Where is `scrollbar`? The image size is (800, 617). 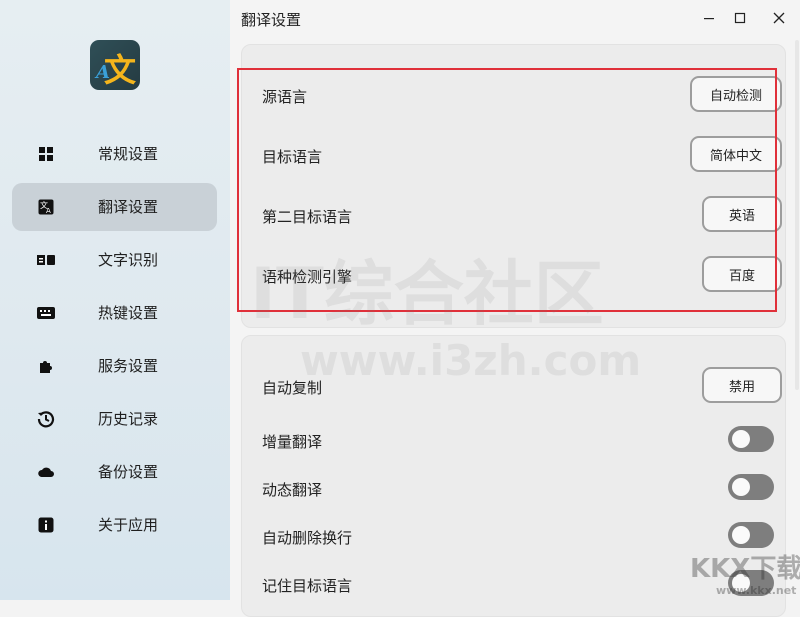 scrollbar is located at coordinates (797, 215).